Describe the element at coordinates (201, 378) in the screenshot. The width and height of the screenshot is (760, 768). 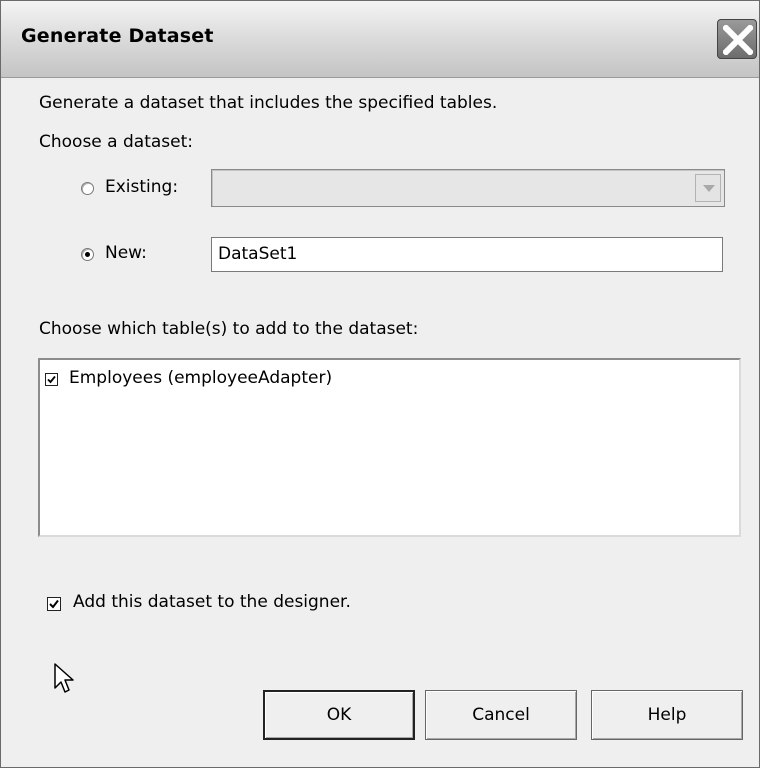
I see `table-item-label: Employees (employeeAdapter)` at that location.